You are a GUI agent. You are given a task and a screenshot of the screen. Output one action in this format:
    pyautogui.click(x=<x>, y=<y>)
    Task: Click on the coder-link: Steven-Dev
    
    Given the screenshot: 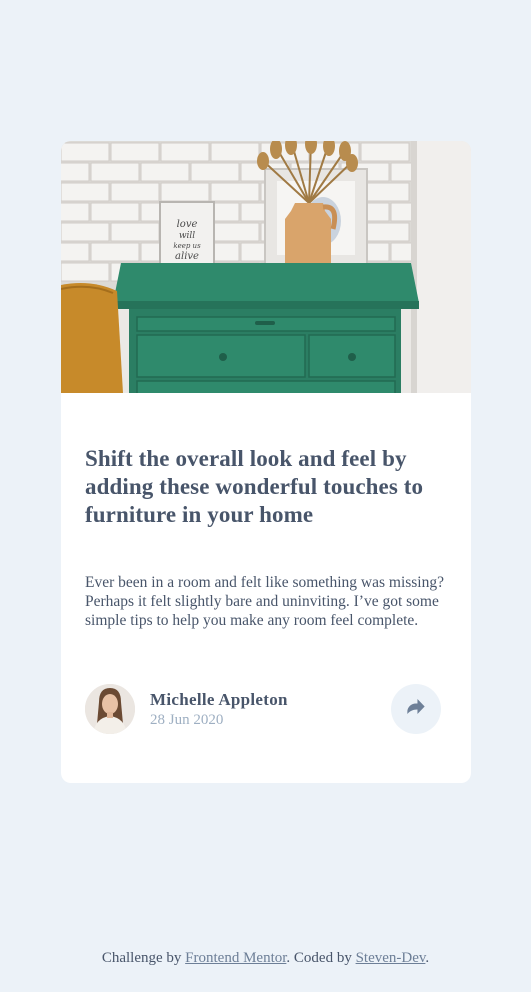 What is the action you would take?
    pyautogui.click(x=391, y=958)
    